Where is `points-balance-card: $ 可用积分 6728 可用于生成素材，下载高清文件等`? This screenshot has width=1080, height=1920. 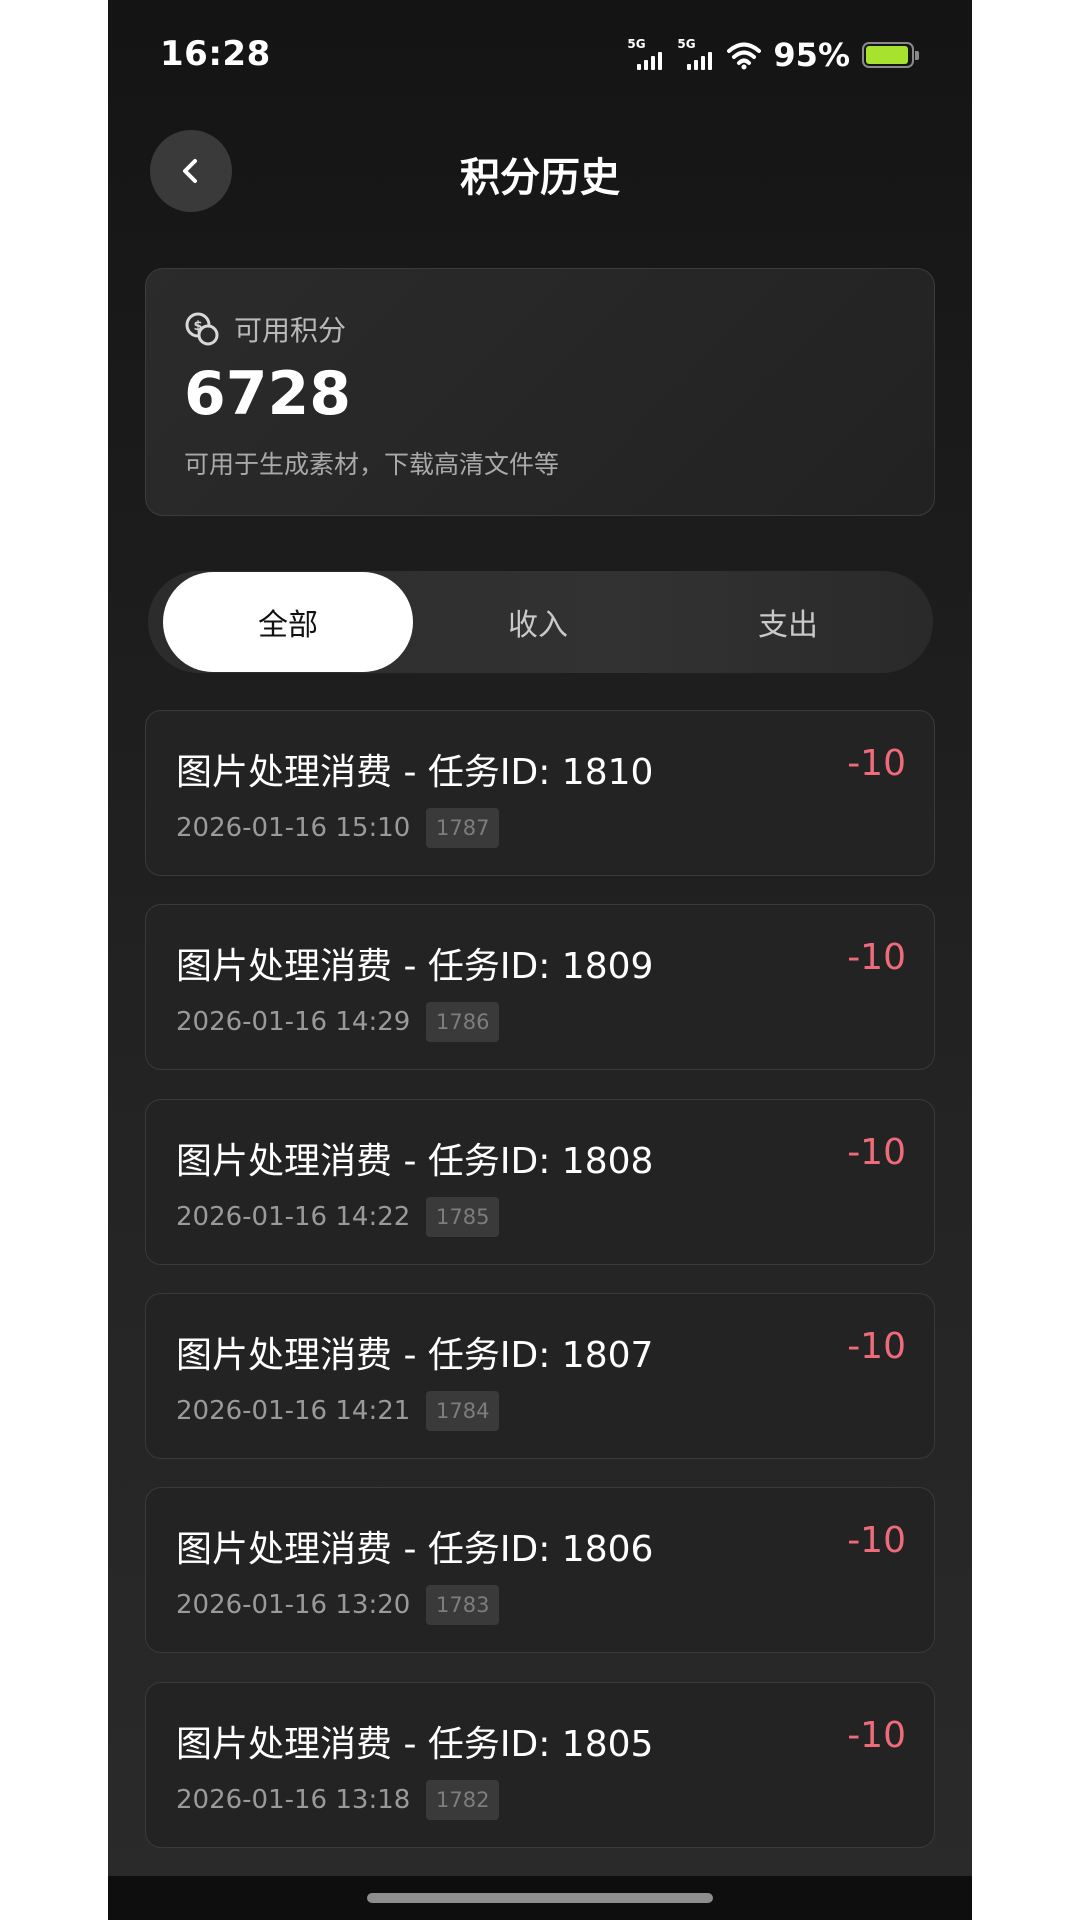
points-balance-card: $ 可用积分 6728 可用于生成素材，下载高清文件等 is located at coordinates (540, 392).